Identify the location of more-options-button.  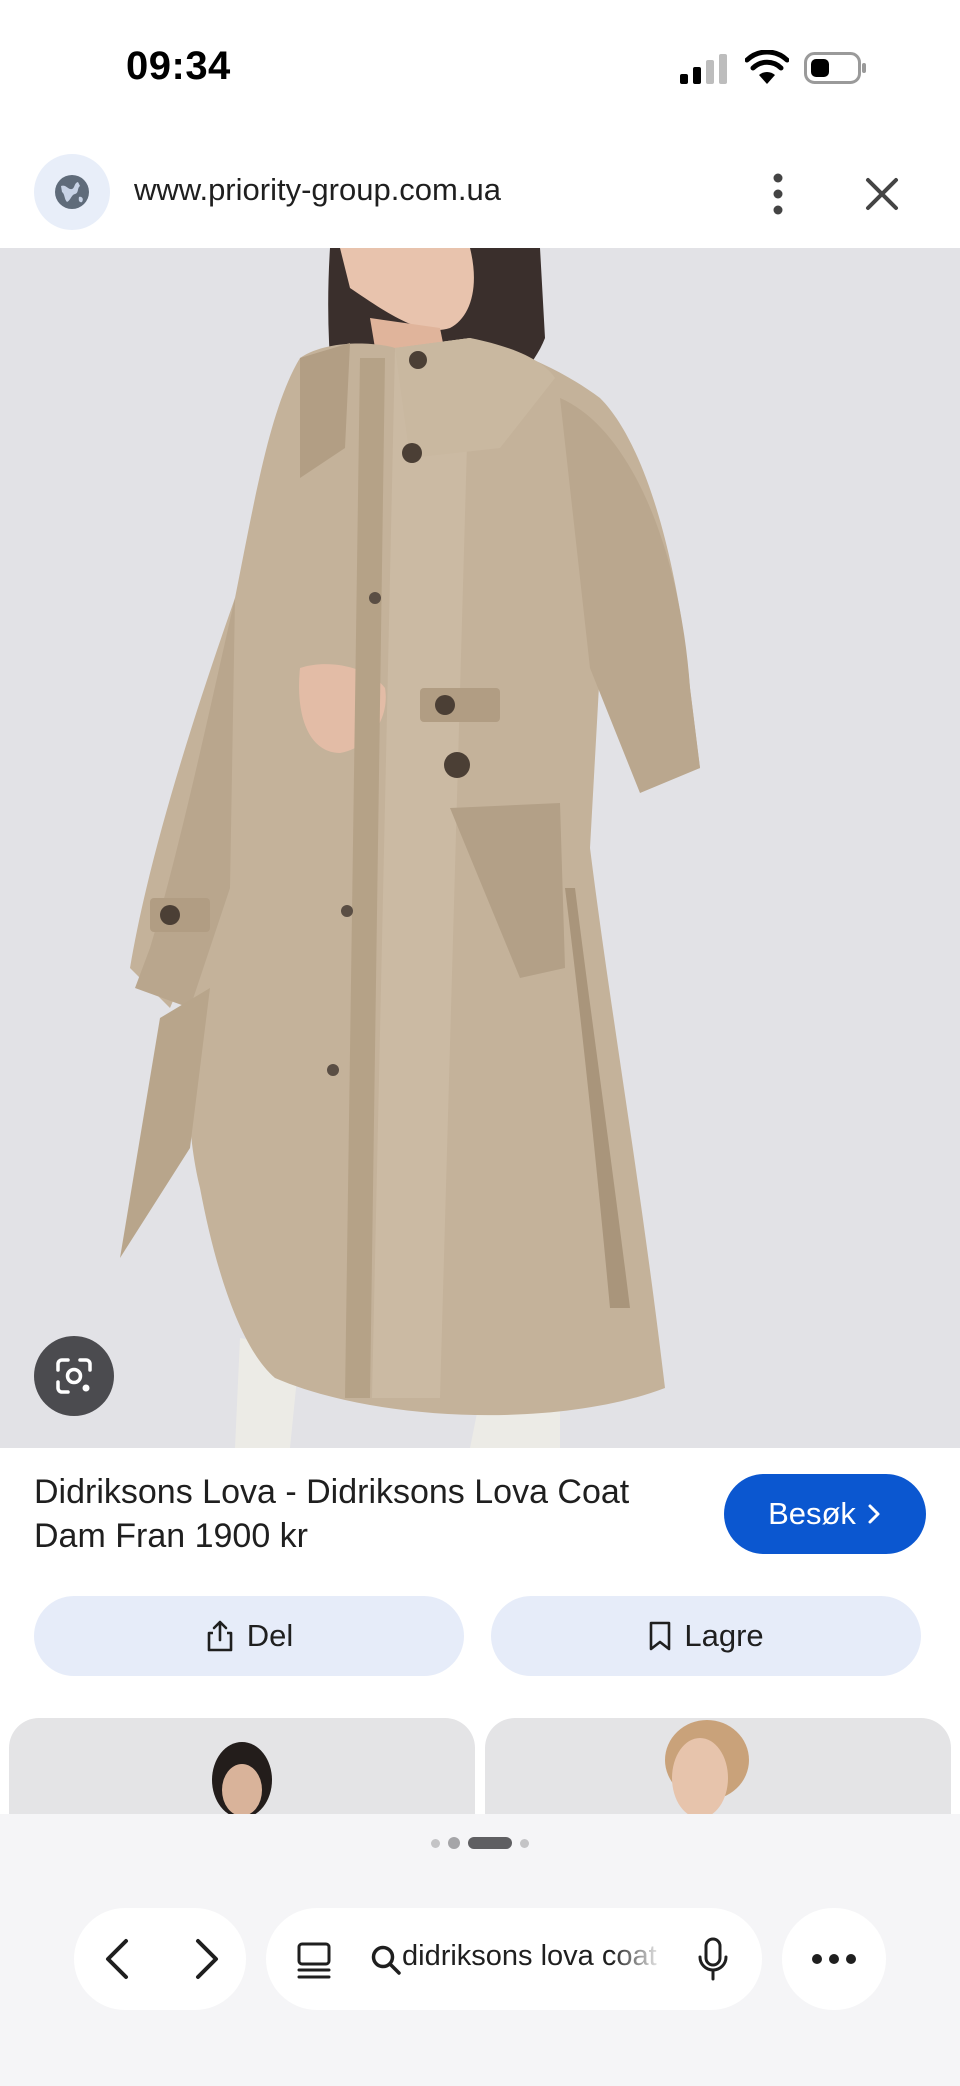
(834, 1959).